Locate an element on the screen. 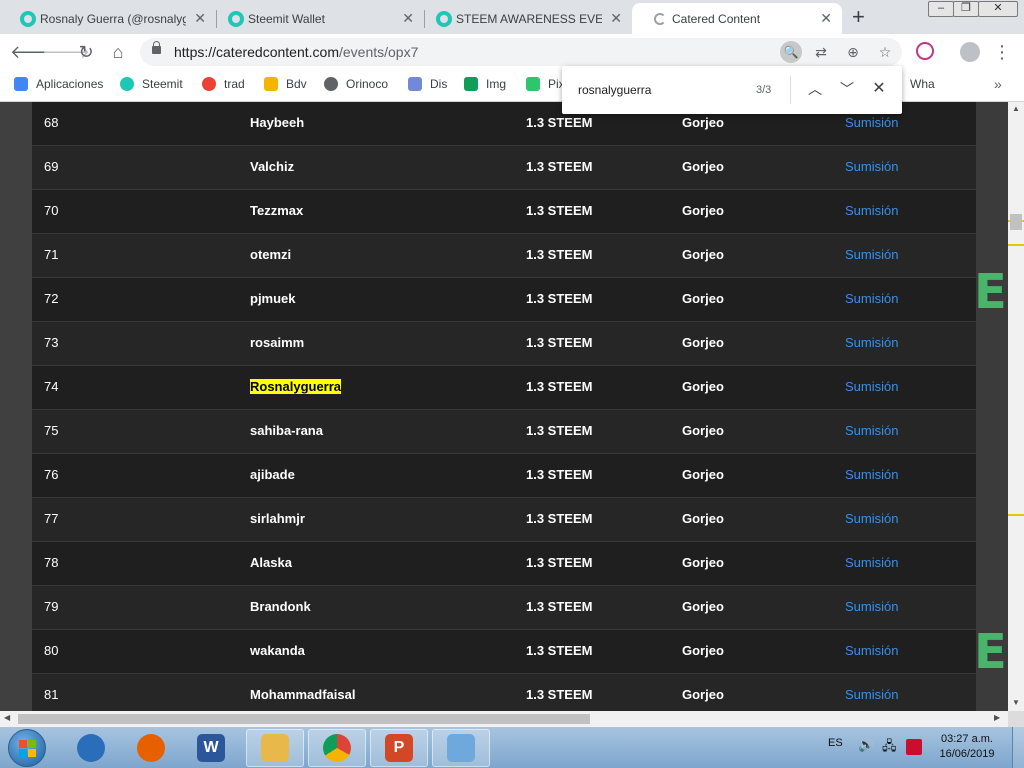 Image resolution: width=1024 pixels, height=768 pixels. bookmark-trad: trad is located at coordinates (223, 84).